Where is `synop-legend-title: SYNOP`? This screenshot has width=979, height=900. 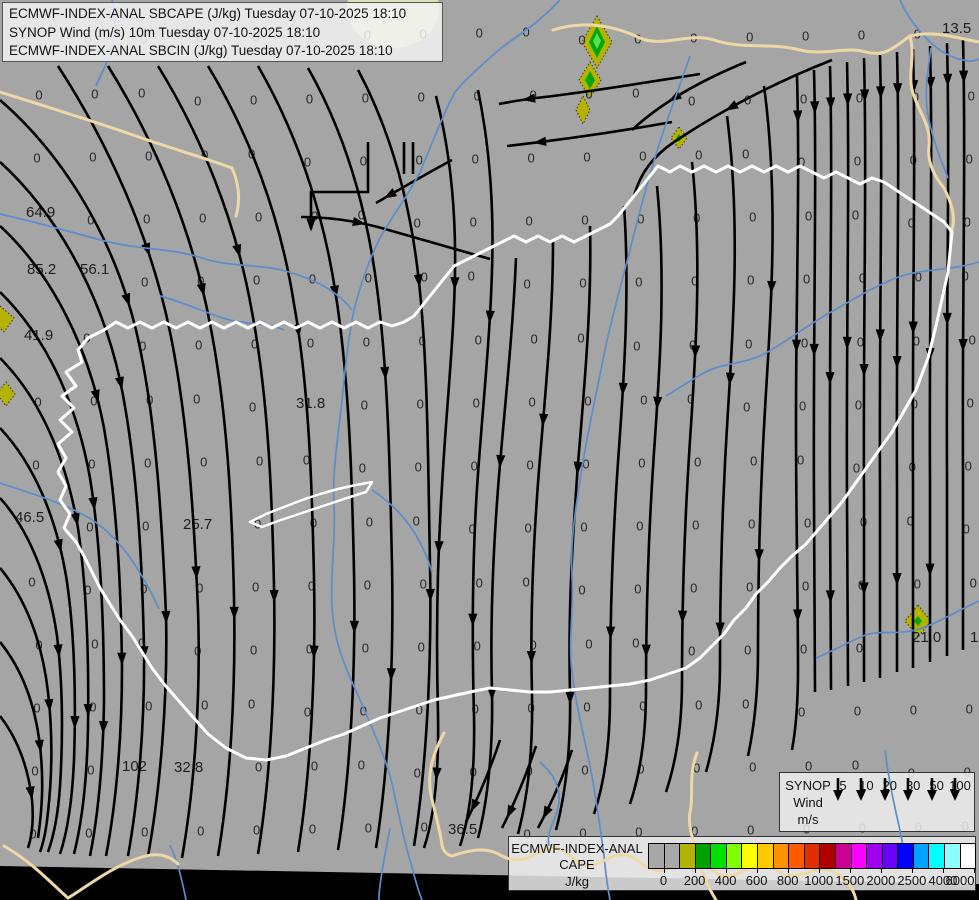
synop-legend-title: SYNOP is located at coordinates (808, 785).